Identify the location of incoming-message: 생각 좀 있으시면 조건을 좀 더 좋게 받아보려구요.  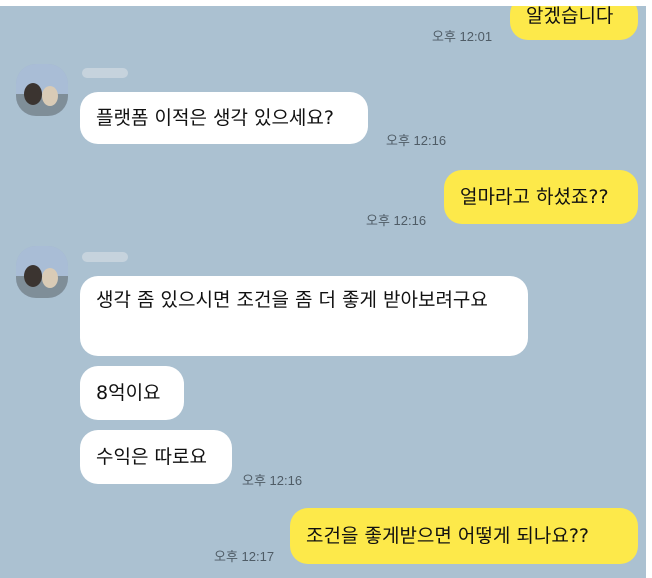
(304, 316).